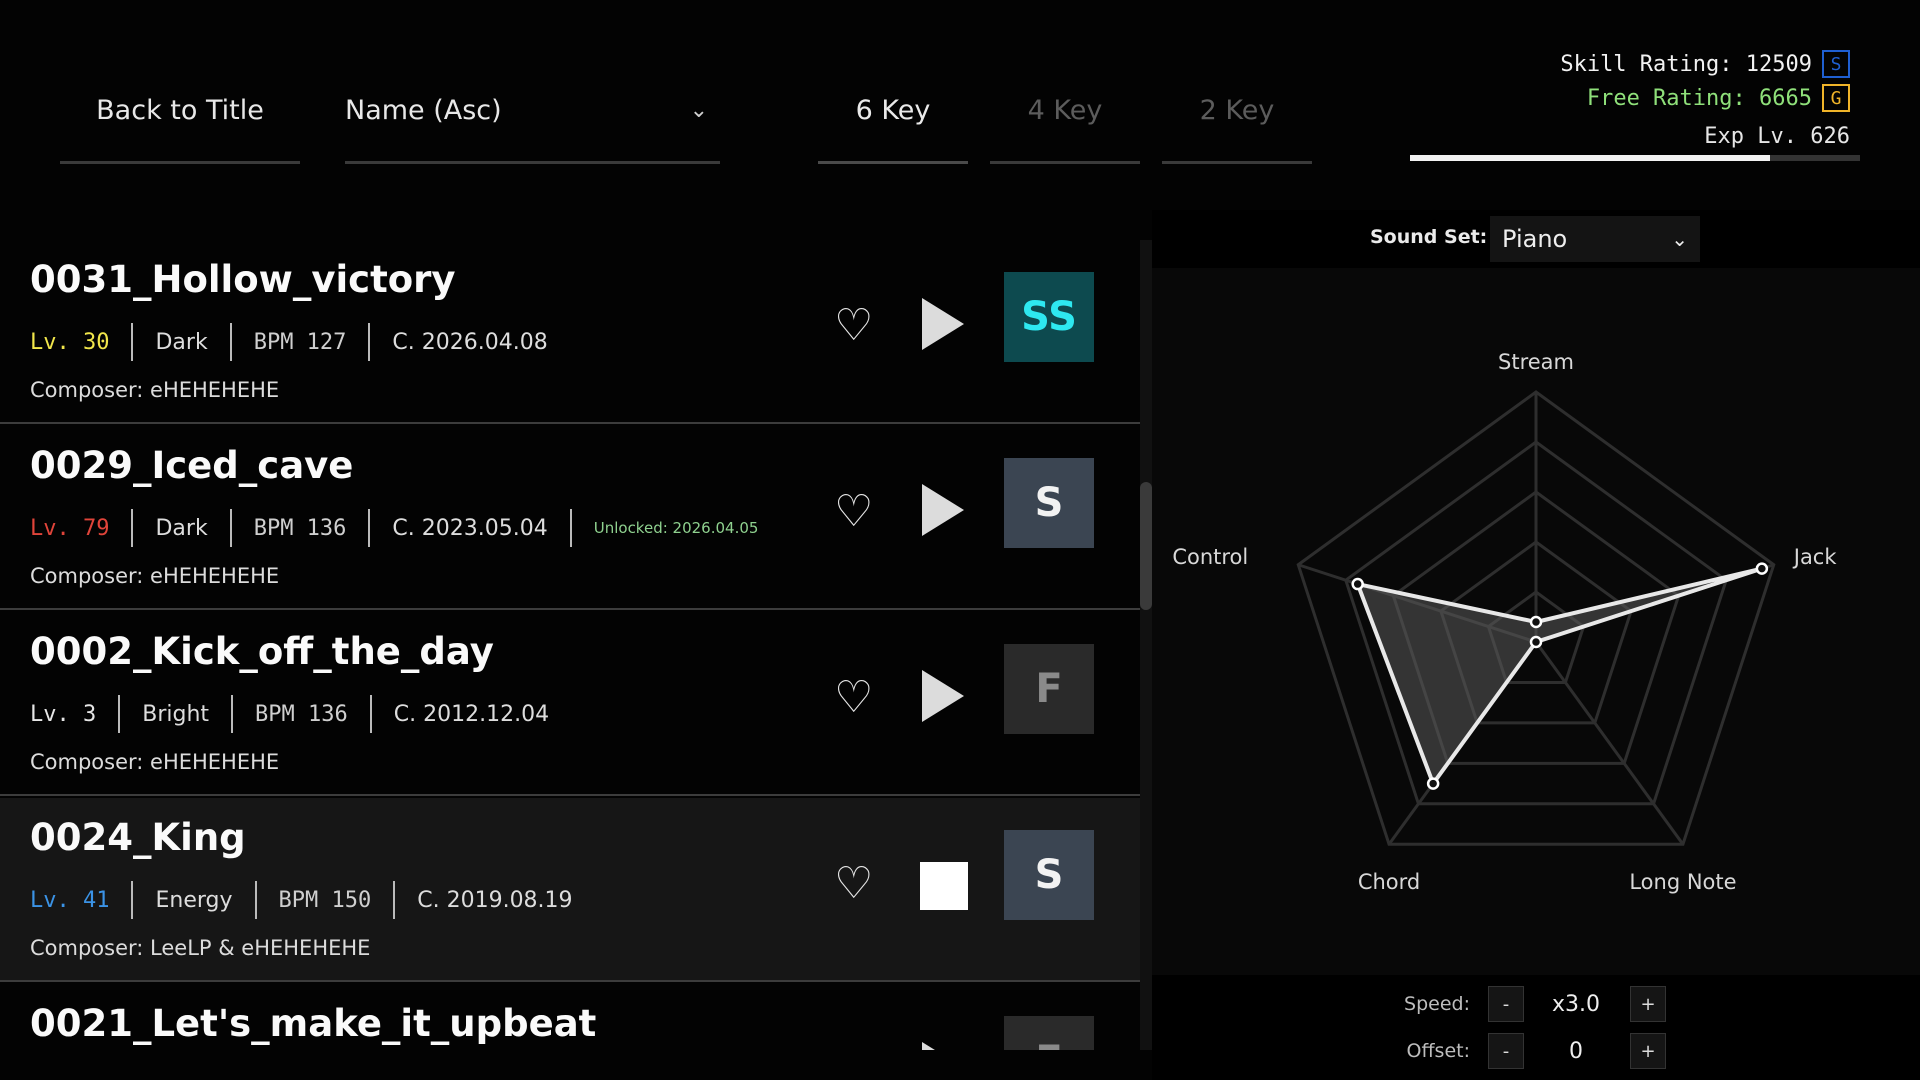 The width and height of the screenshot is (1920, 1080). I want to click on song-genre: Bright, so click(176, 714).